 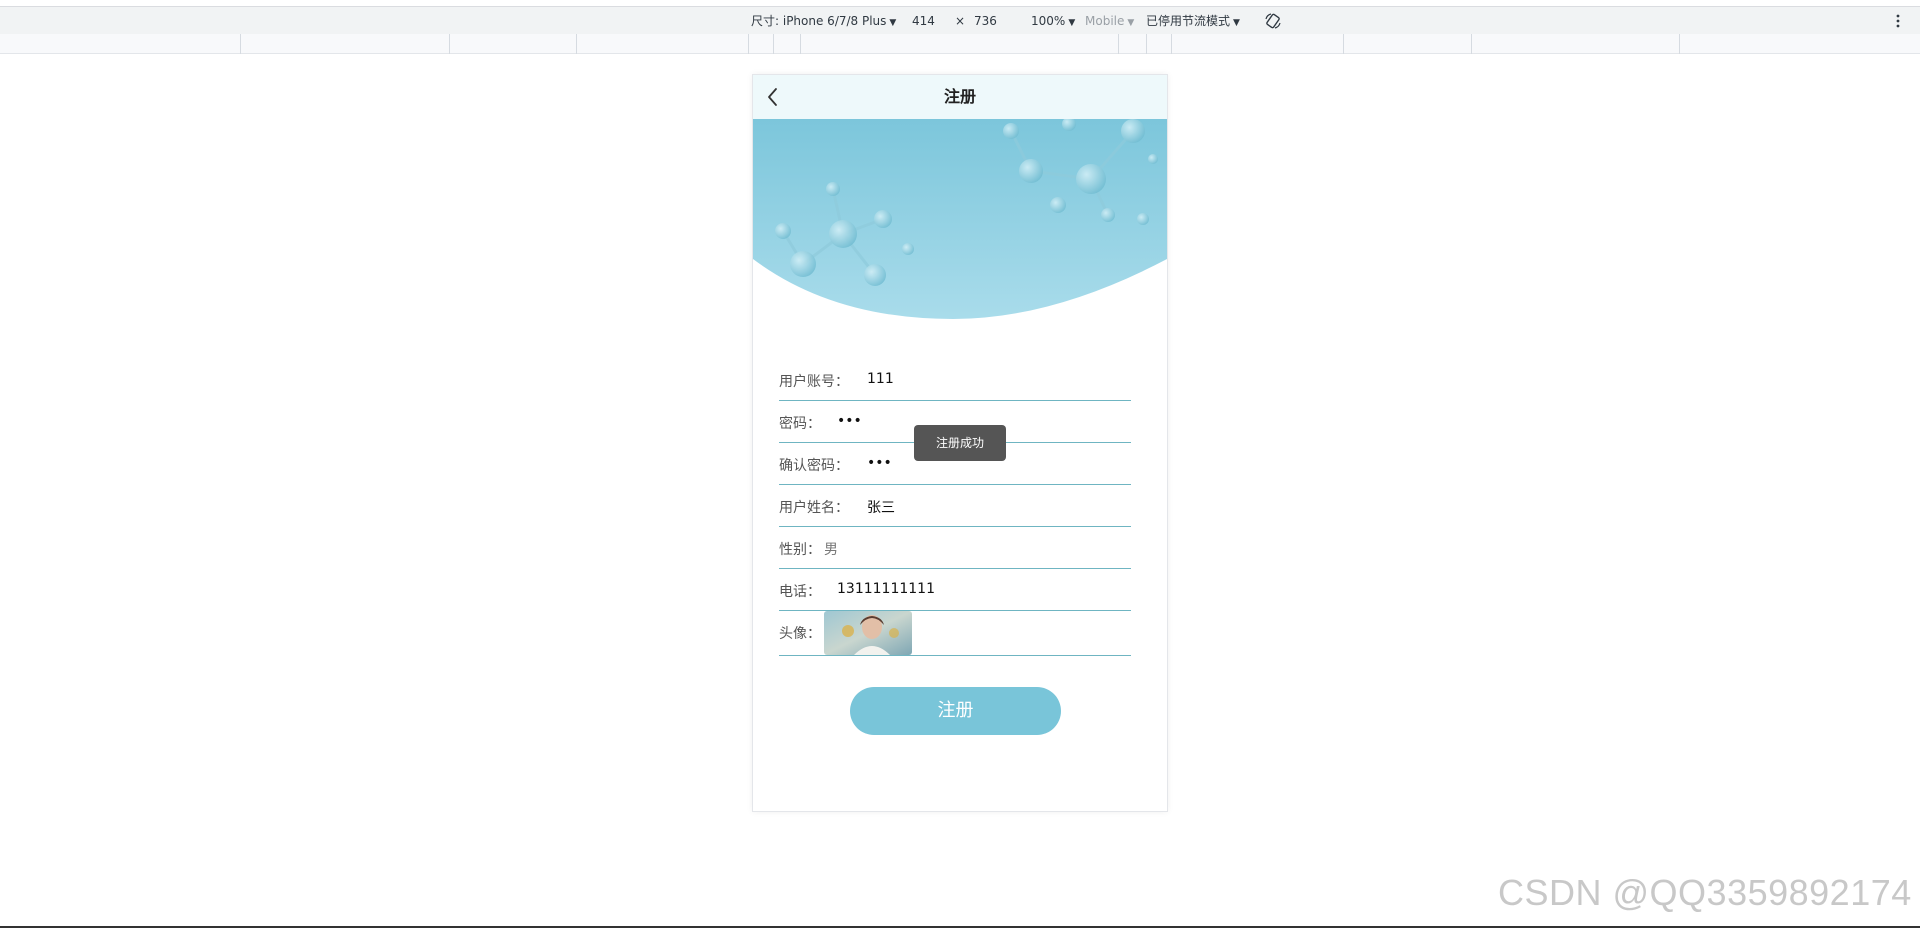 What do you see at coordinates (814, 466) in the screenshot?
I see `confirm-password-label: 确认密码：` at bounding box center [814, 466].